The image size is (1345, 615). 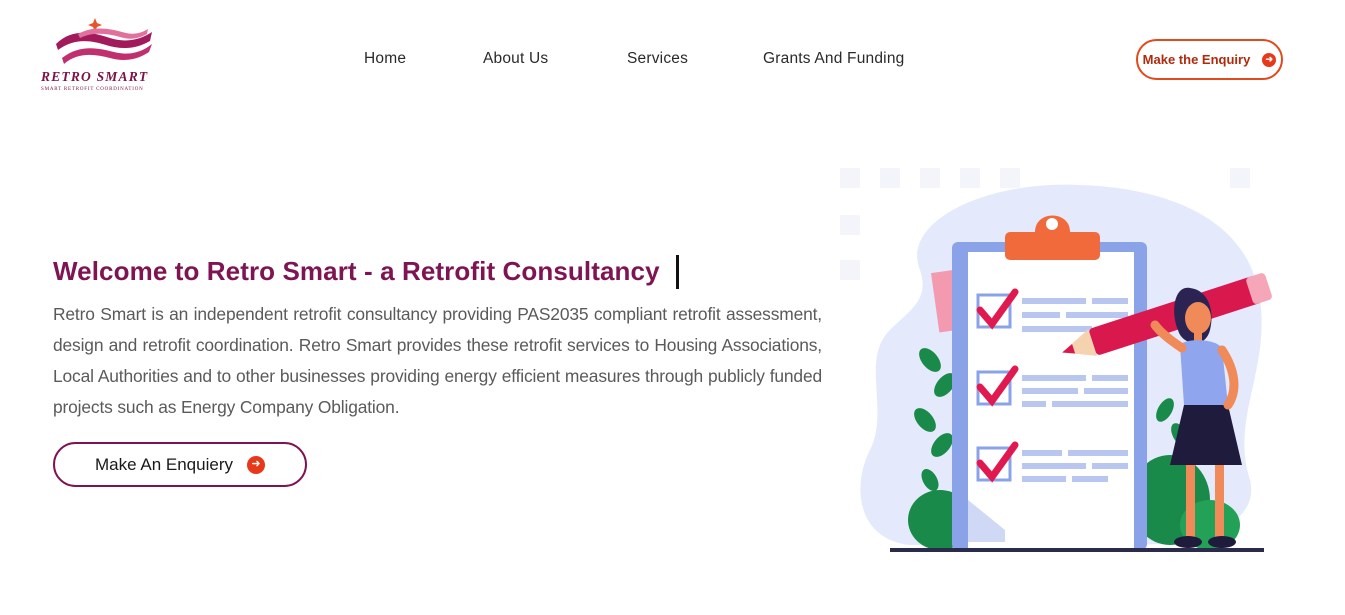 What do you see at coordinates (833, 59) in the screenshot?
I see `nav-item-grants-and-funding: Grants And Funding` at bounding box center [833, 59].